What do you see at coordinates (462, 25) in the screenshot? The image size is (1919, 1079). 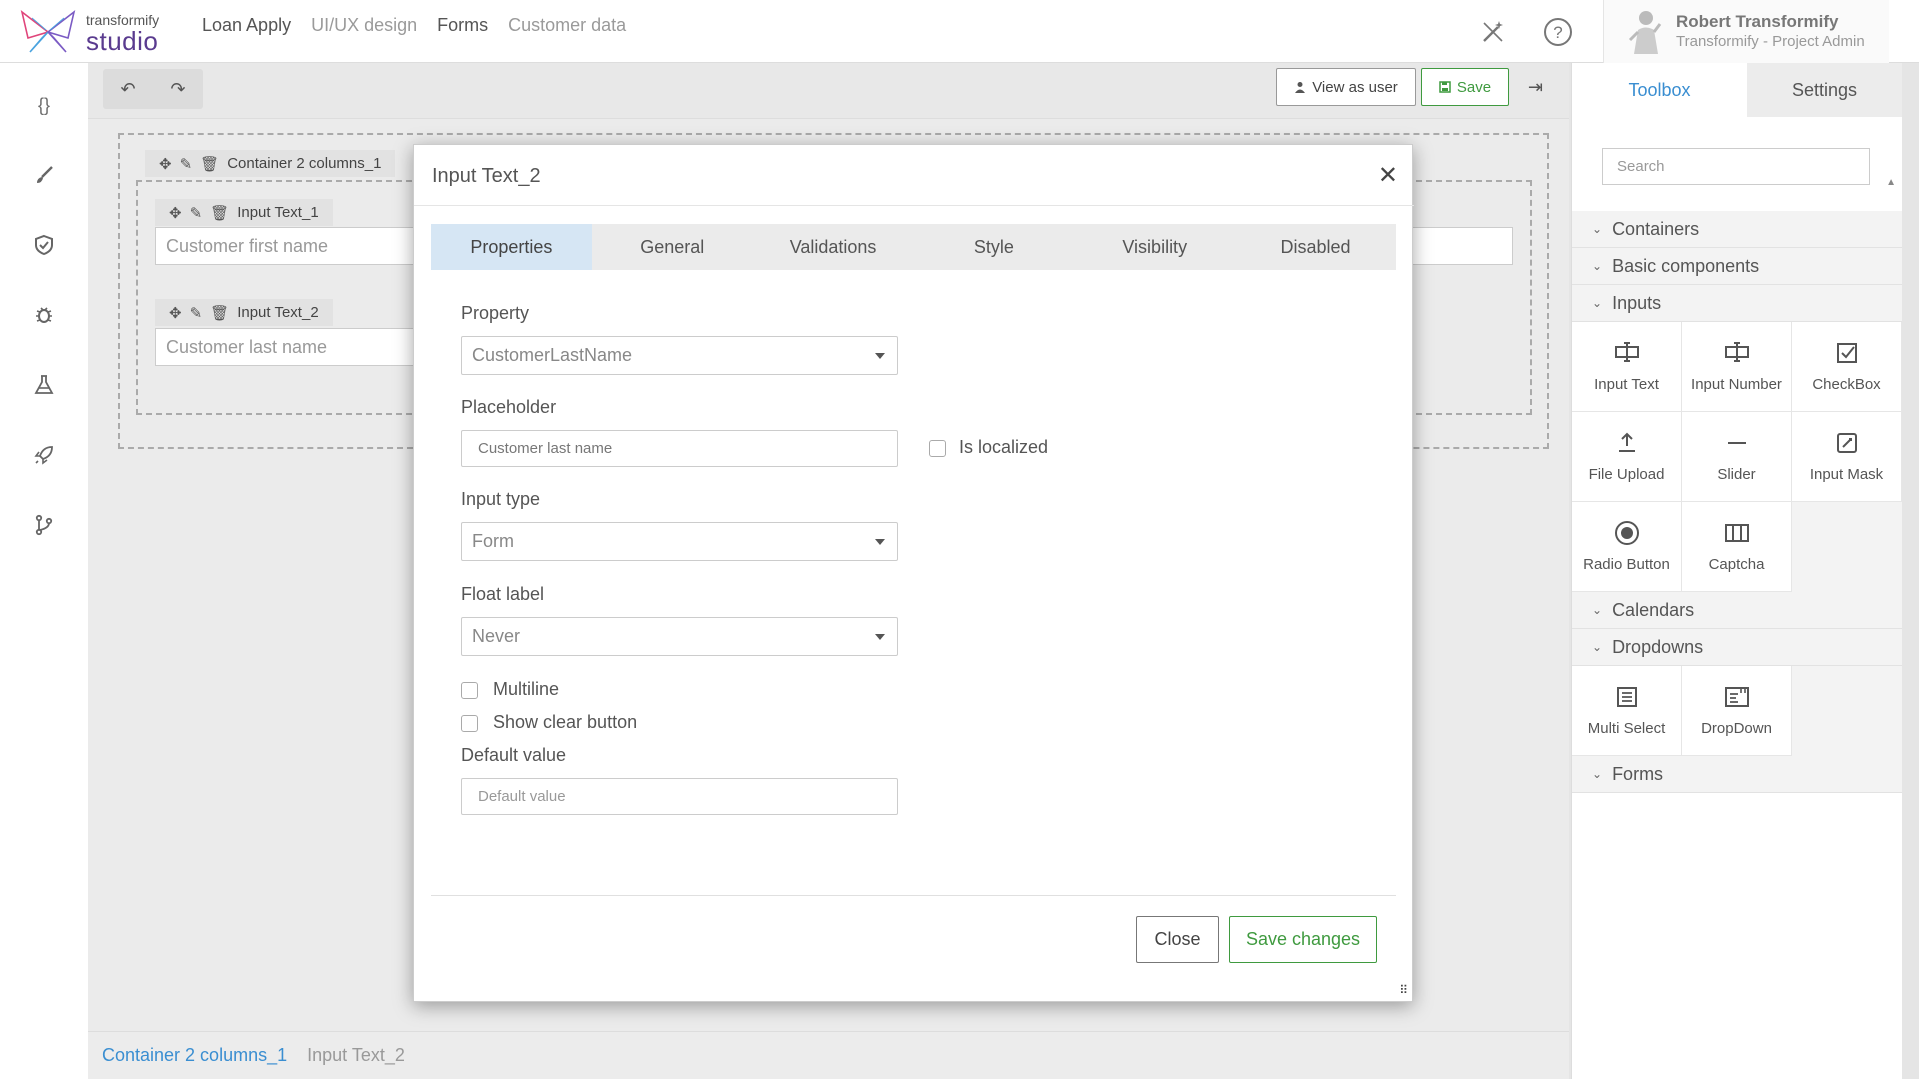 I see `nav-forms: Forms` at bounding box center [462, 25].